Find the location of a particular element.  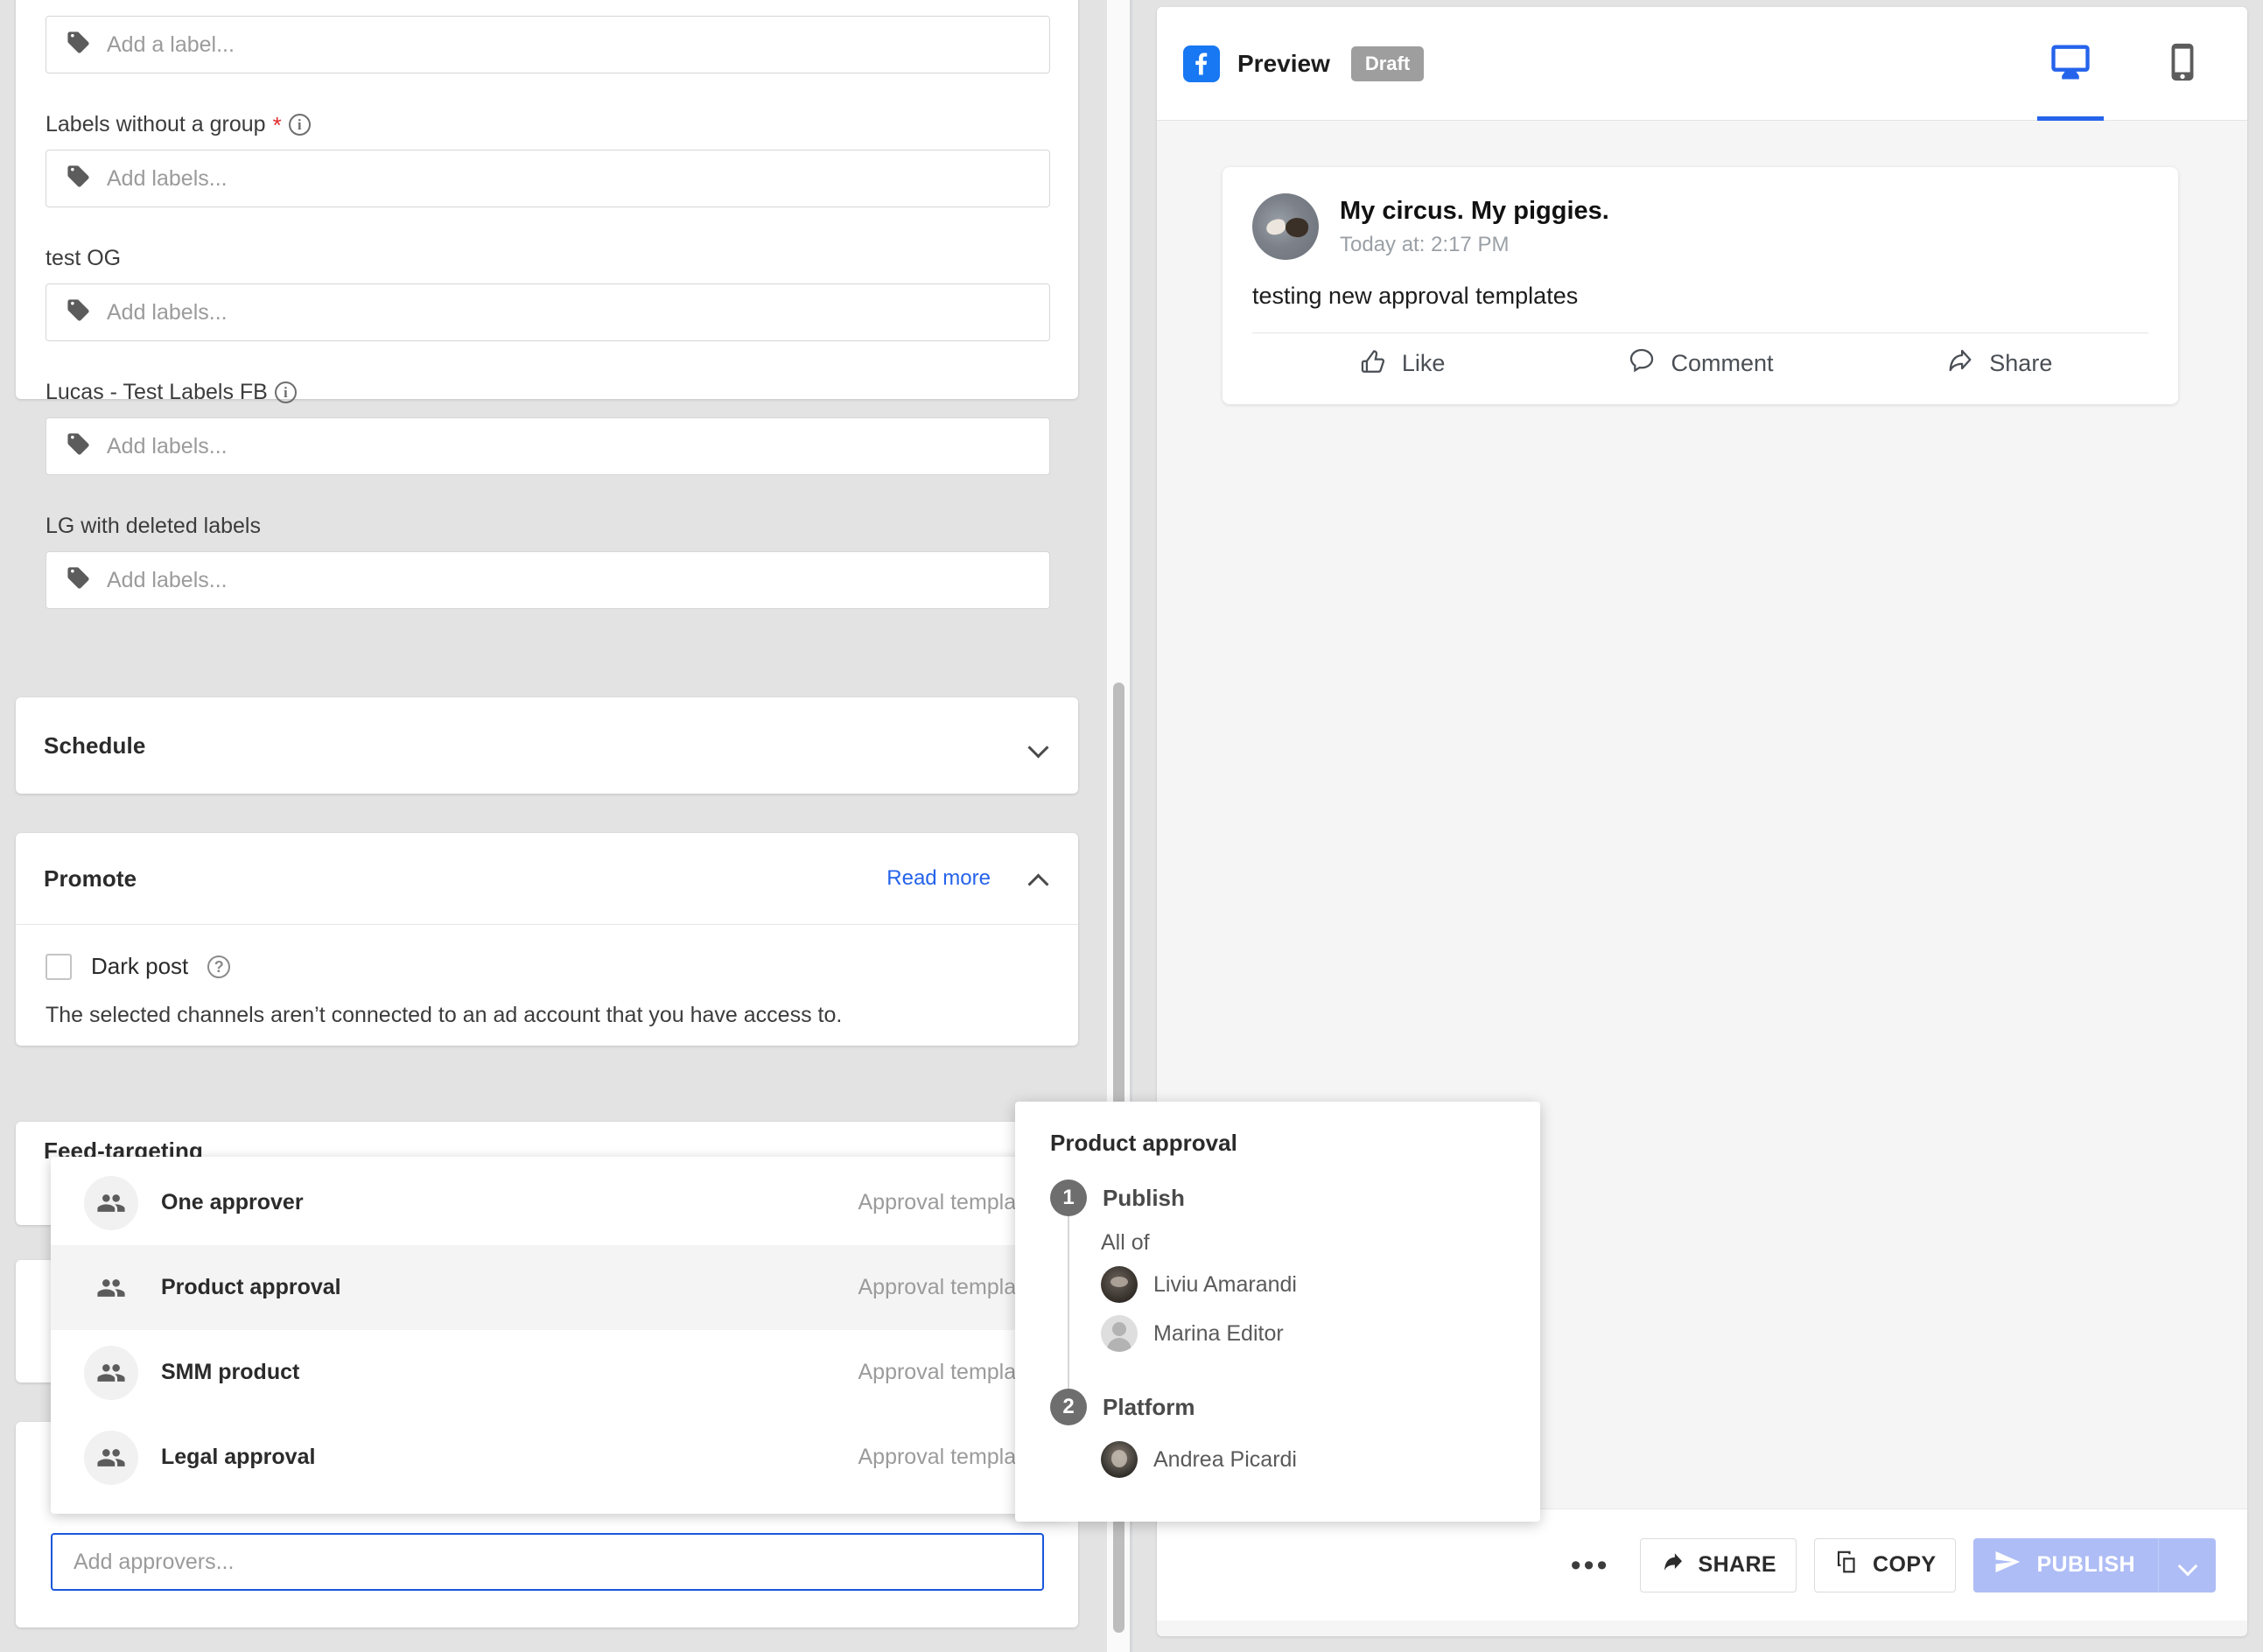

dropdown-item-legal-approval: Legal approval Approval template is located at coordinates (558, 1457).